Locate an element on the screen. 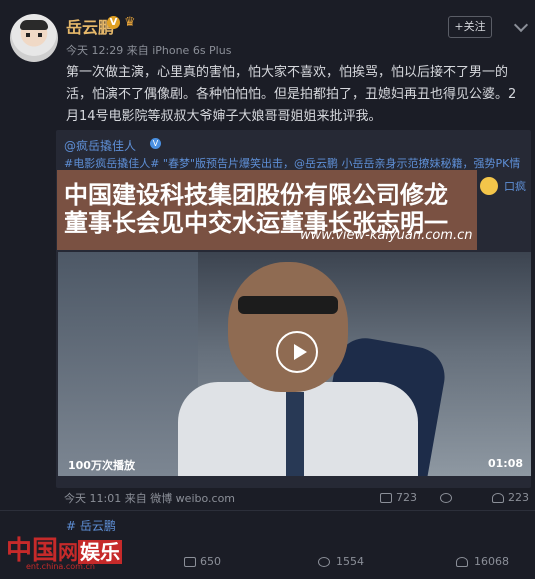  footer-comments: 1554 is located at coordinates (350, 561).